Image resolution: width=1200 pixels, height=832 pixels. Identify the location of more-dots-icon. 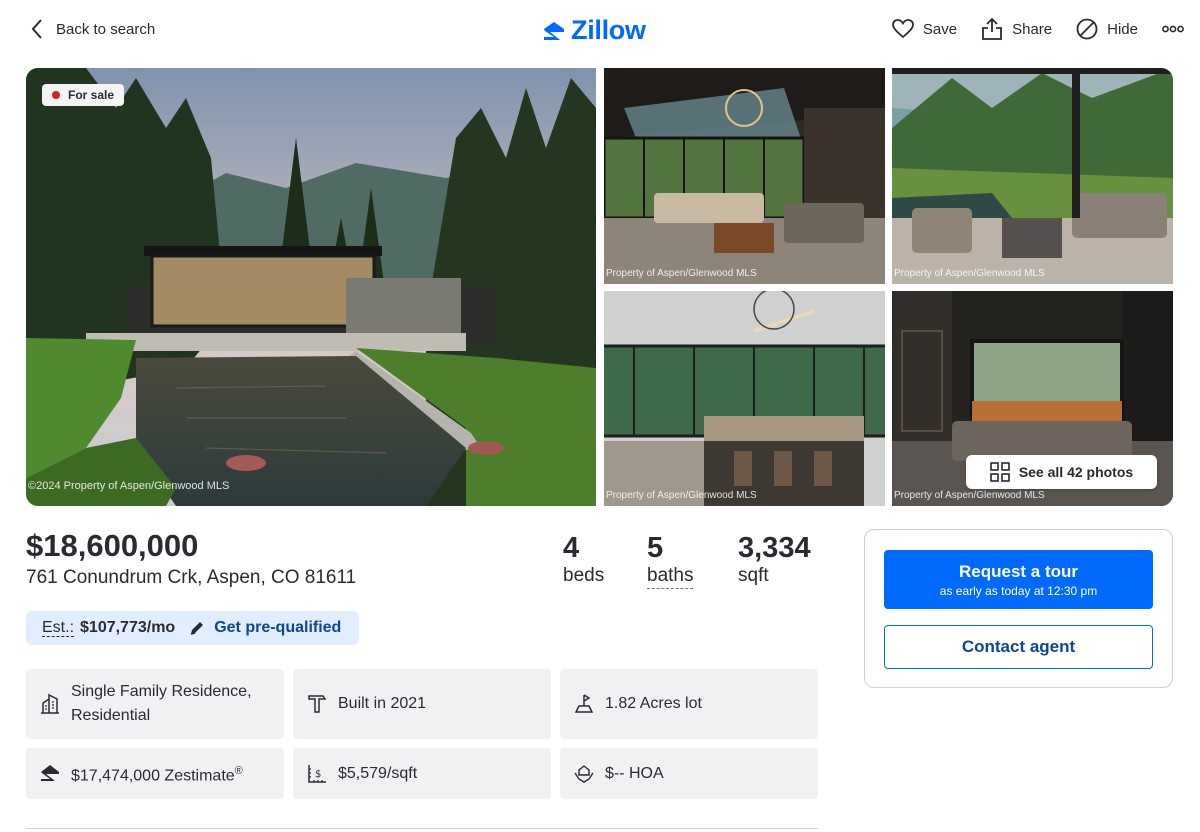
(1173, 29).